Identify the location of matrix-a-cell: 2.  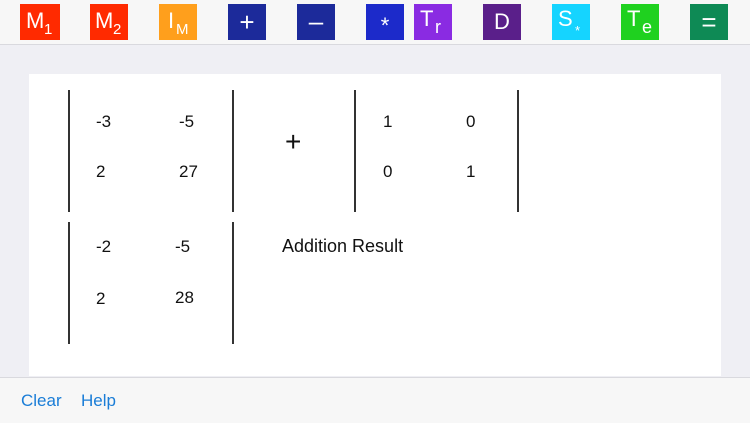
(100, 172).